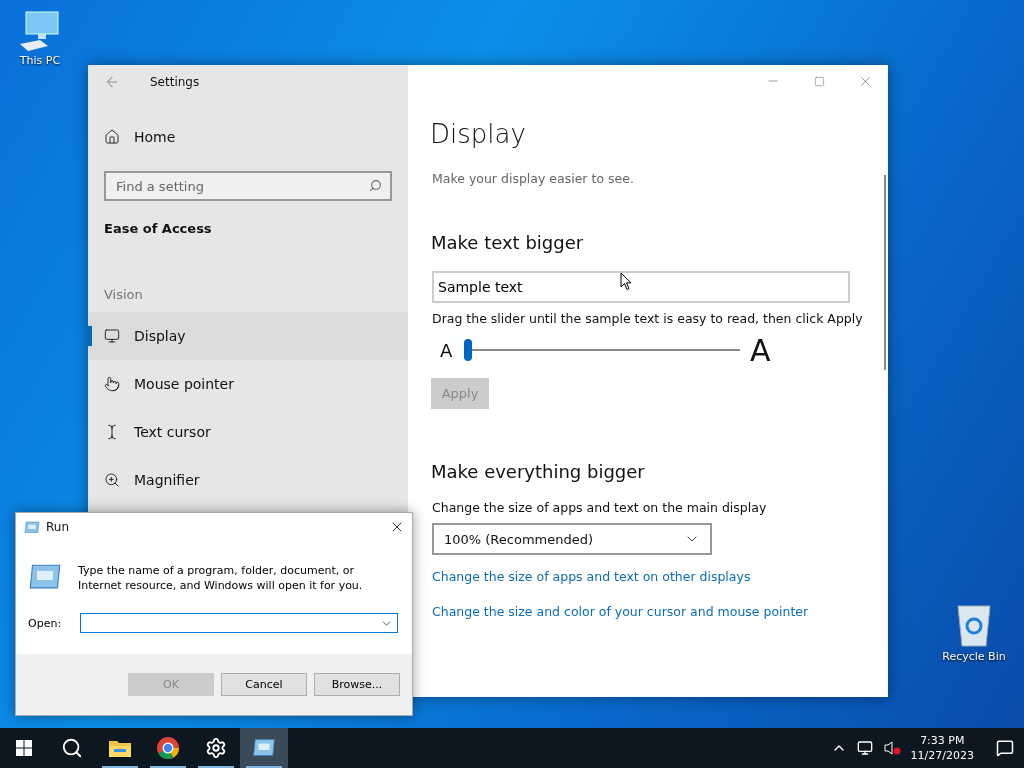 The height and width of the screenshot is (768, 1024). I want to click on small-a-label: A, so click(447, 350).